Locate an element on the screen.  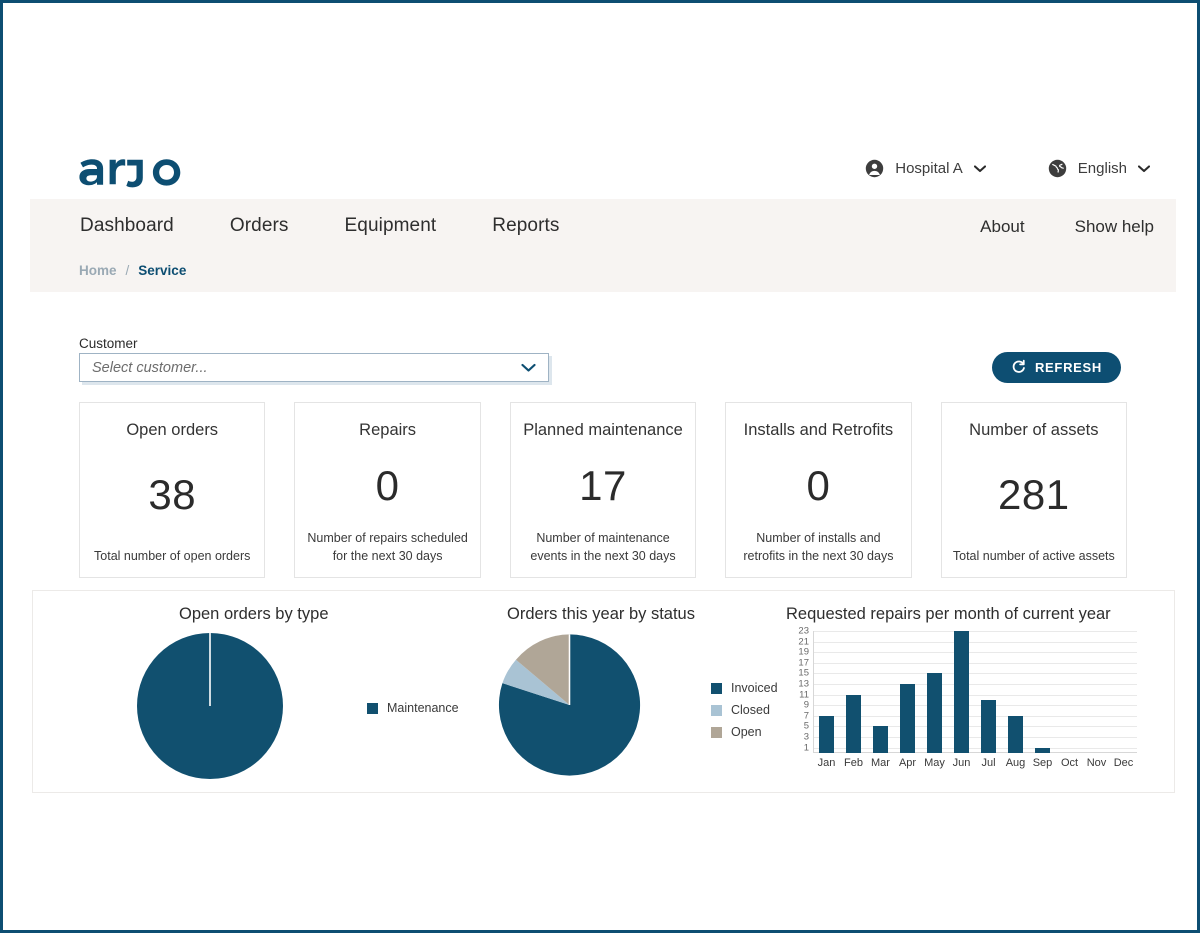
bar-chart-x-axis is located at coordinates (975, 752).